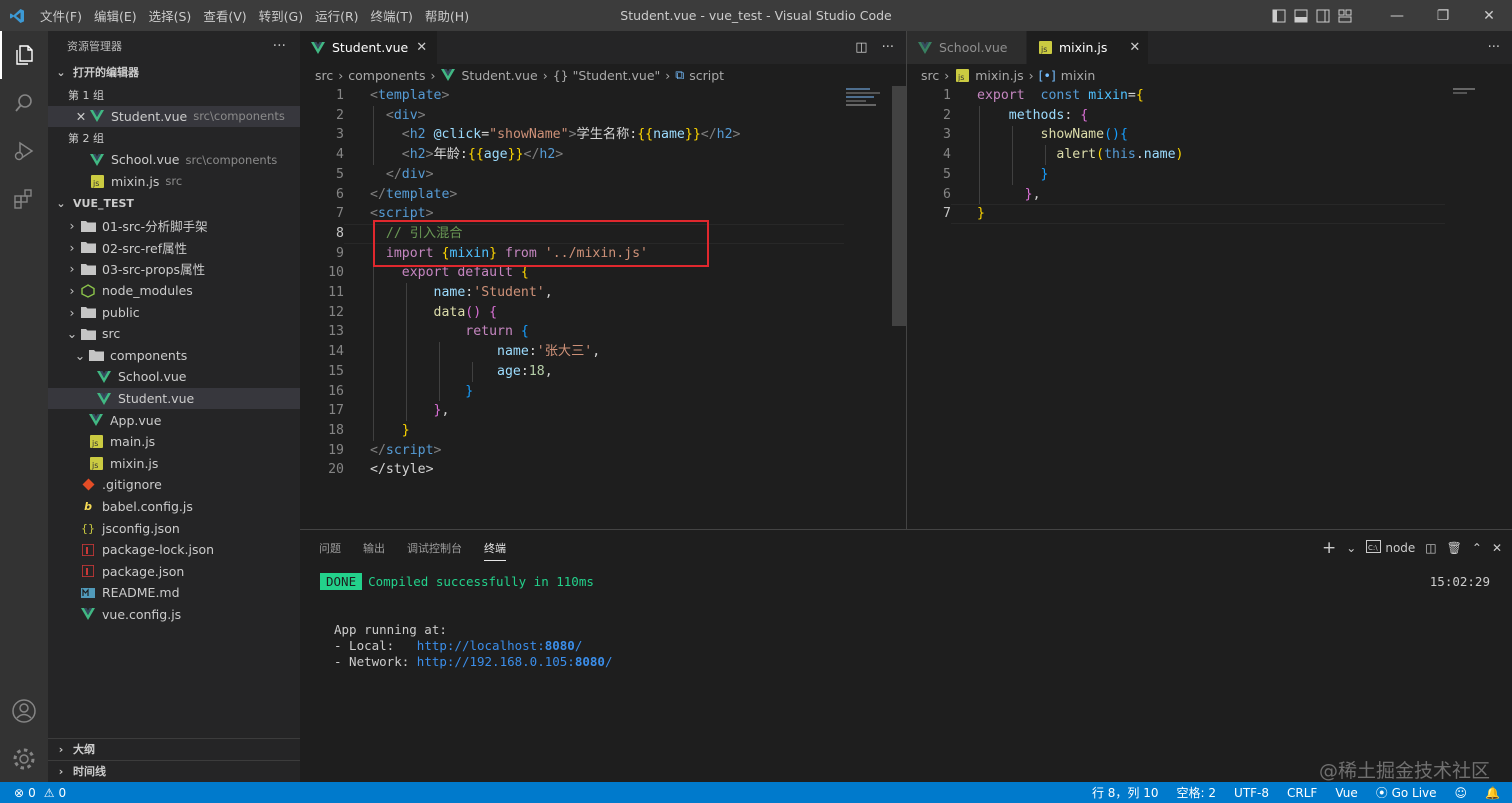 The height and width of the screenshot is (803, 1512). What do you see at coordinates (174, 528) in the screenshot?
I see `tree-item-file: {} jsconfig.json` at bounding box center [174, 528].